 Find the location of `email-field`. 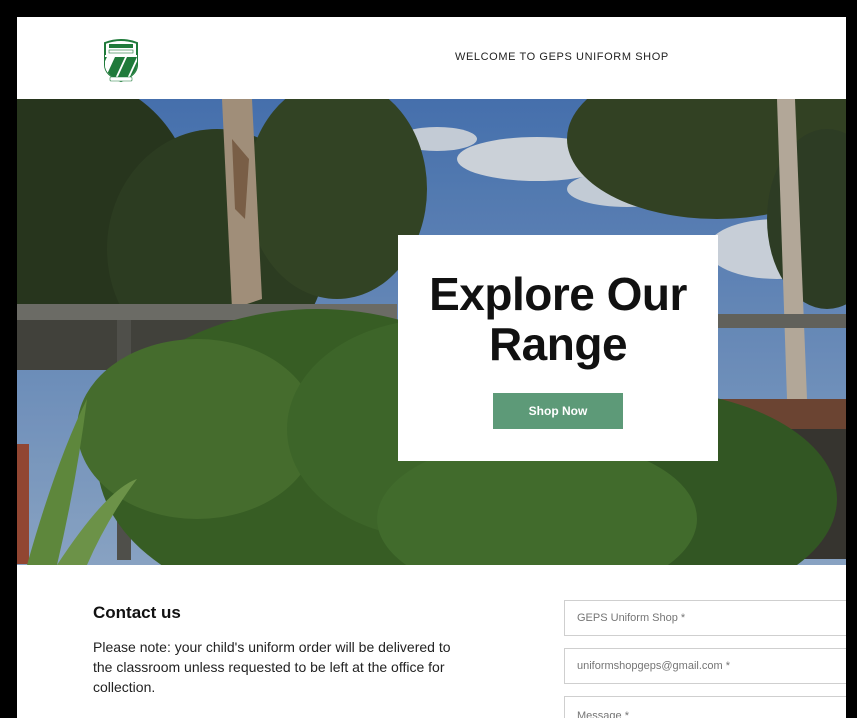

email-field is located at coordinates (705, 666).